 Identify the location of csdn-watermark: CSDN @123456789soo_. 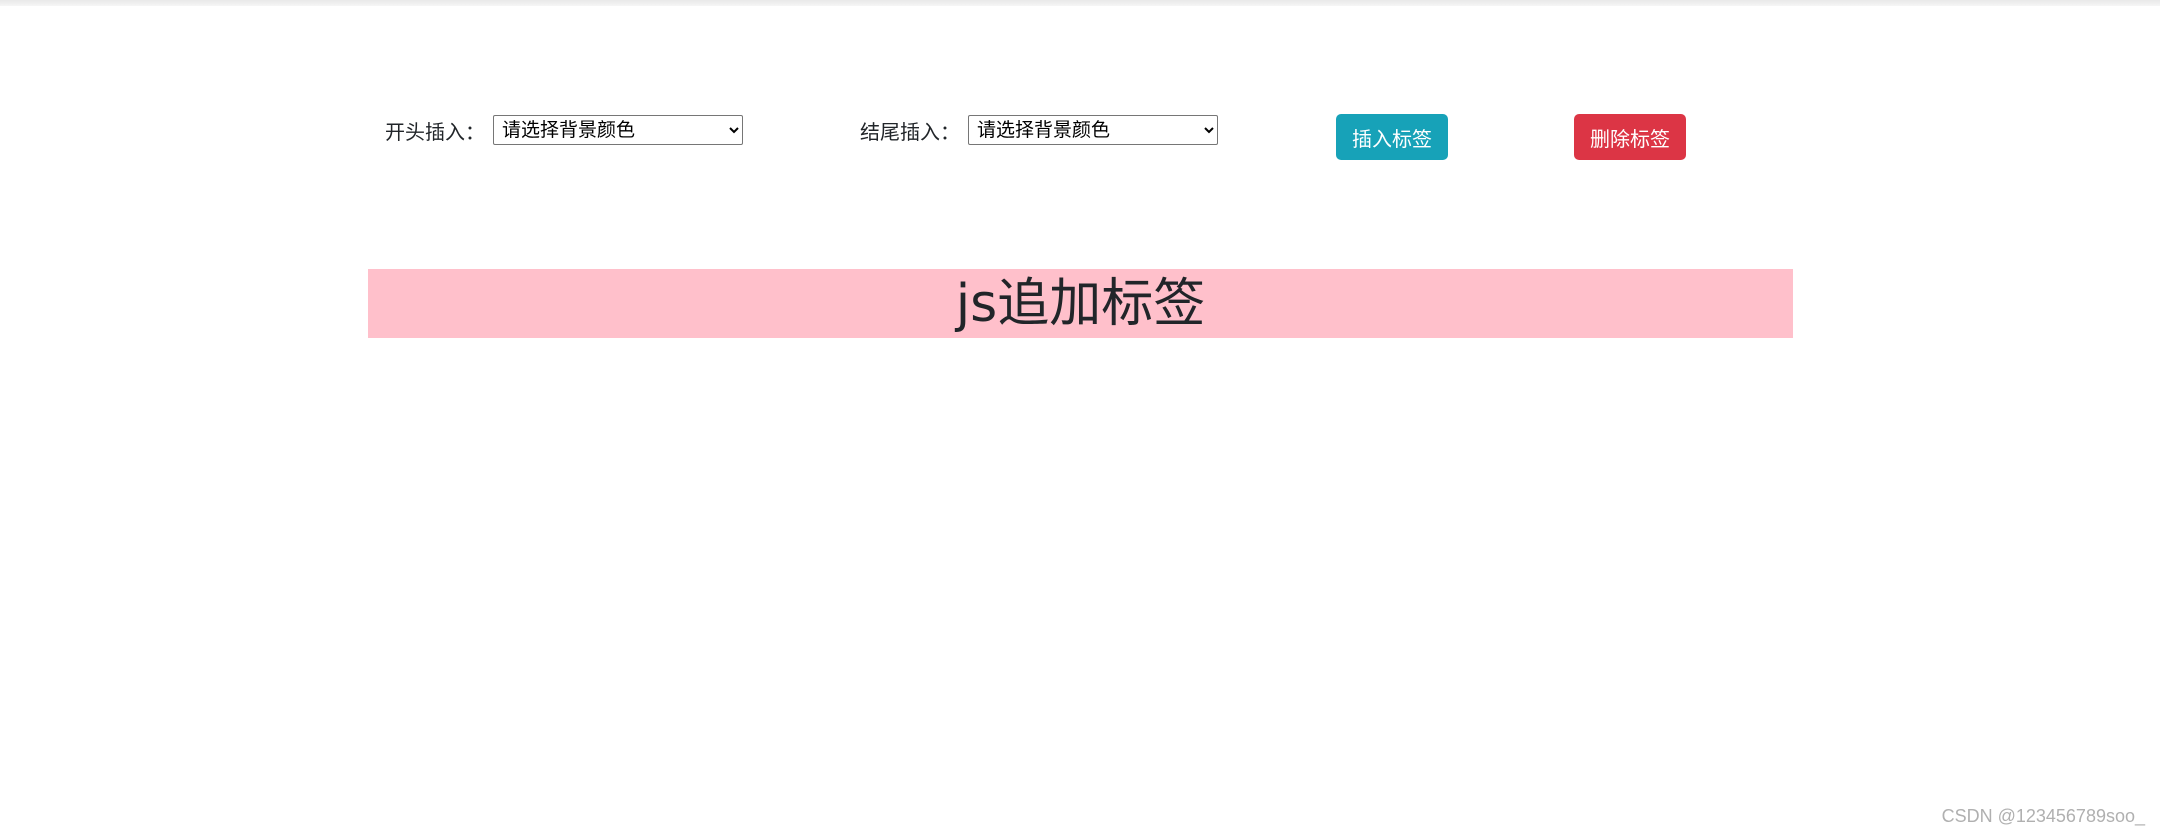
(2043, 816).